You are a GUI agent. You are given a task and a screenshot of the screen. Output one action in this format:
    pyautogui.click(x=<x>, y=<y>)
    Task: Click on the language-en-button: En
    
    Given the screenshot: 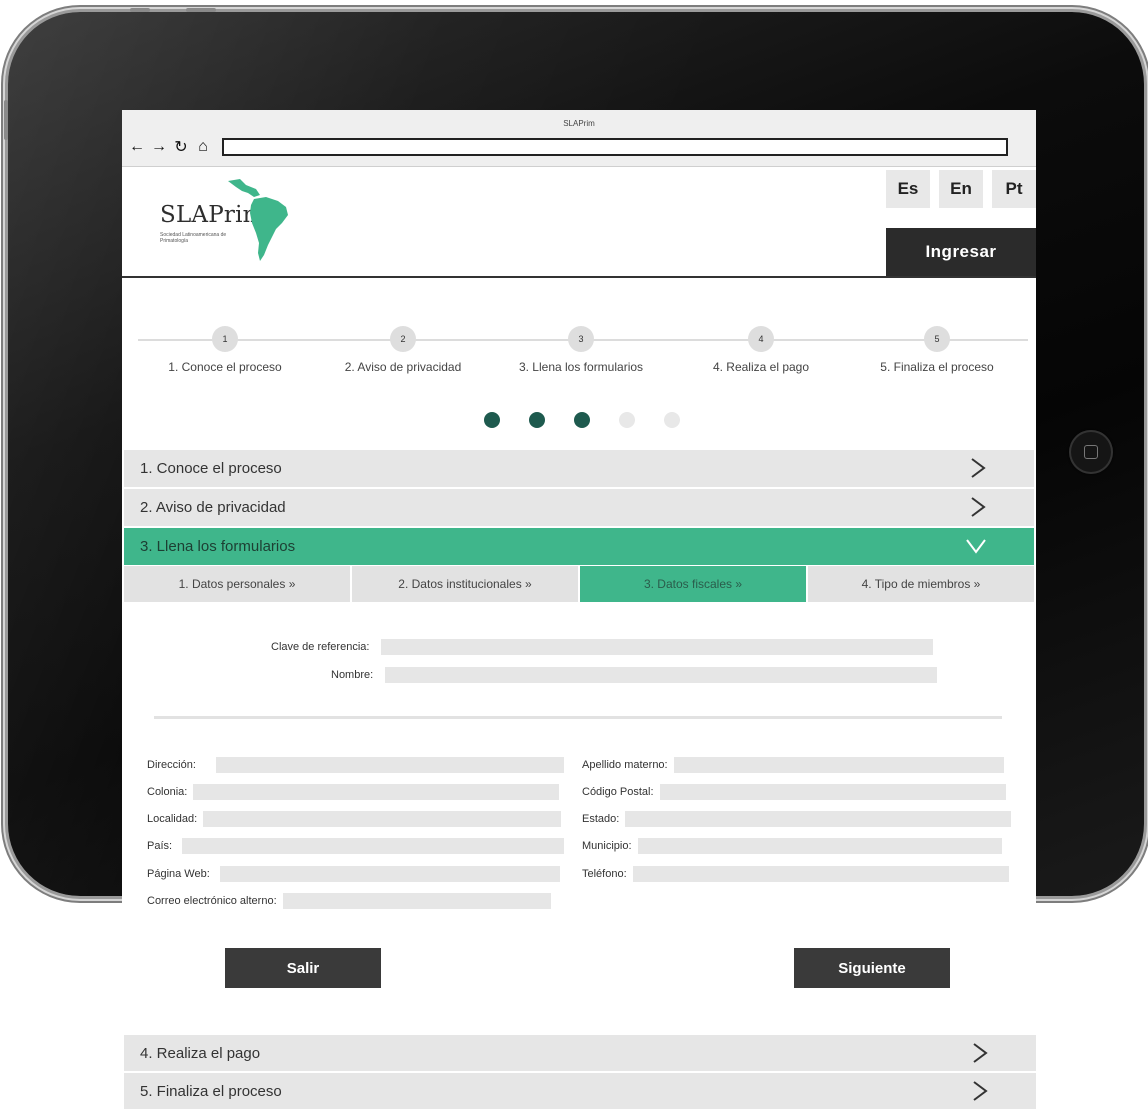 What is the action you would take?
    pyautogui.click(x=961, y=189)
    